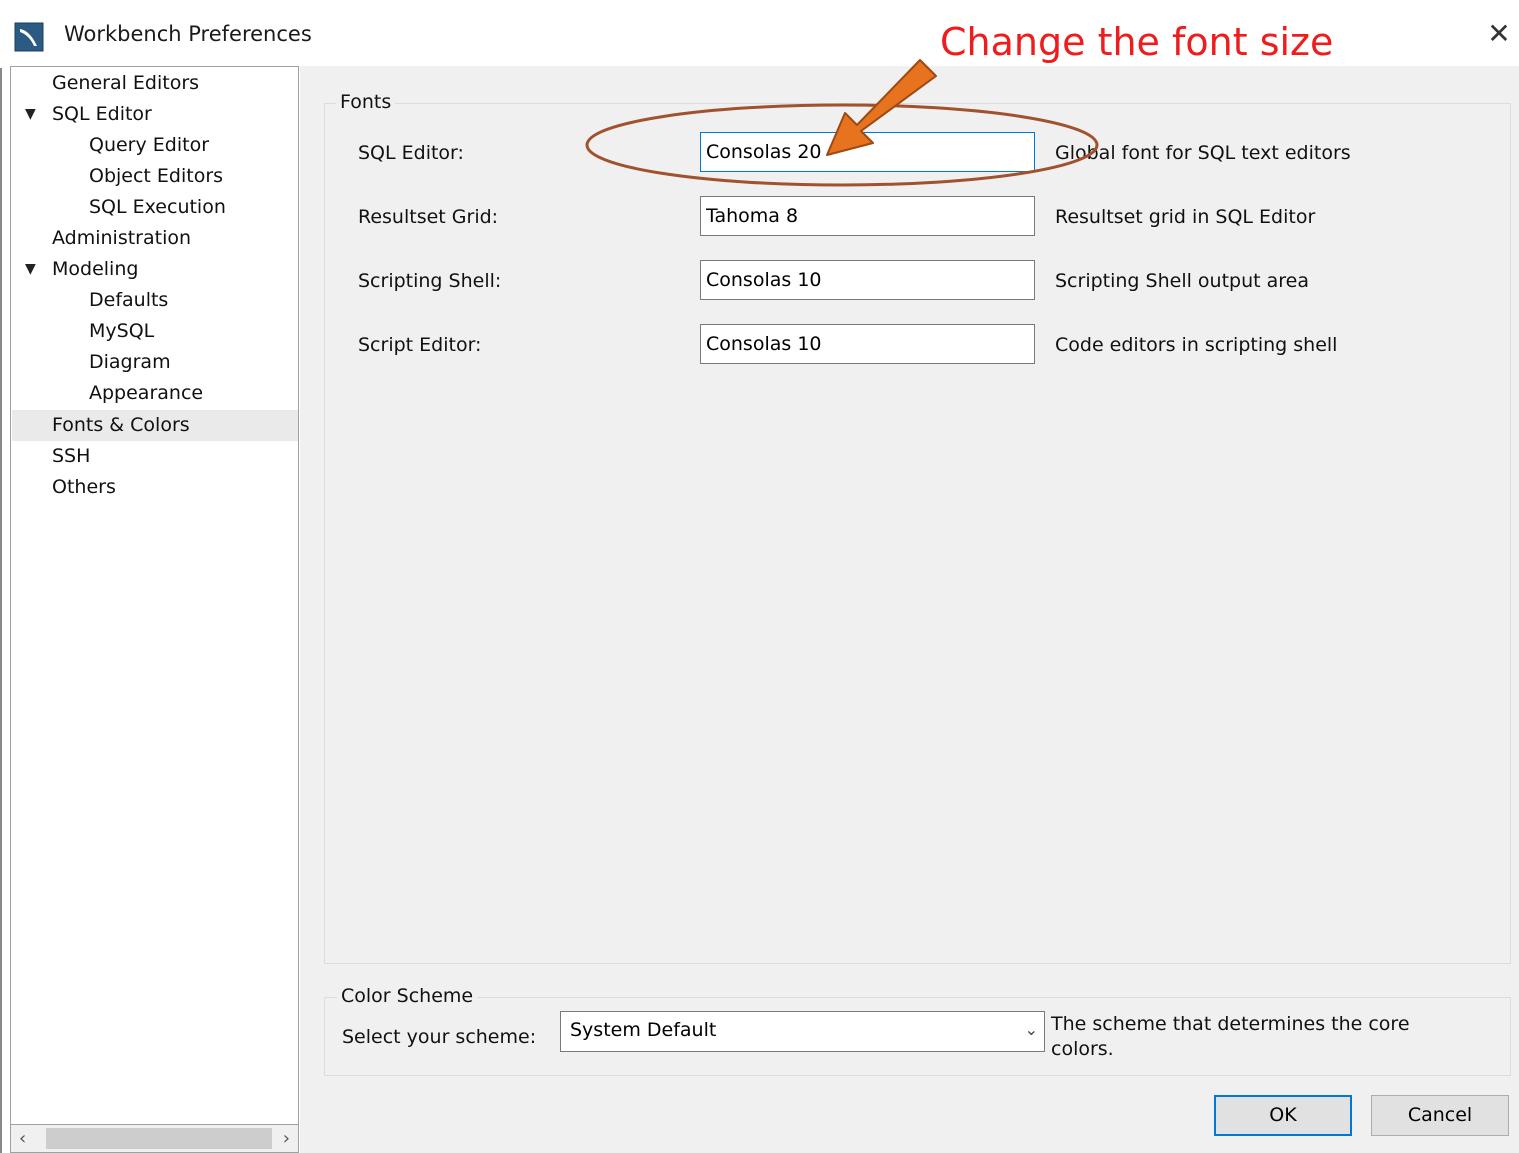 Image resolution: width=1519 pixels, height=1153 pixels. I want to click on script-editor-font-label: Script Editor:, so click(420, 345).